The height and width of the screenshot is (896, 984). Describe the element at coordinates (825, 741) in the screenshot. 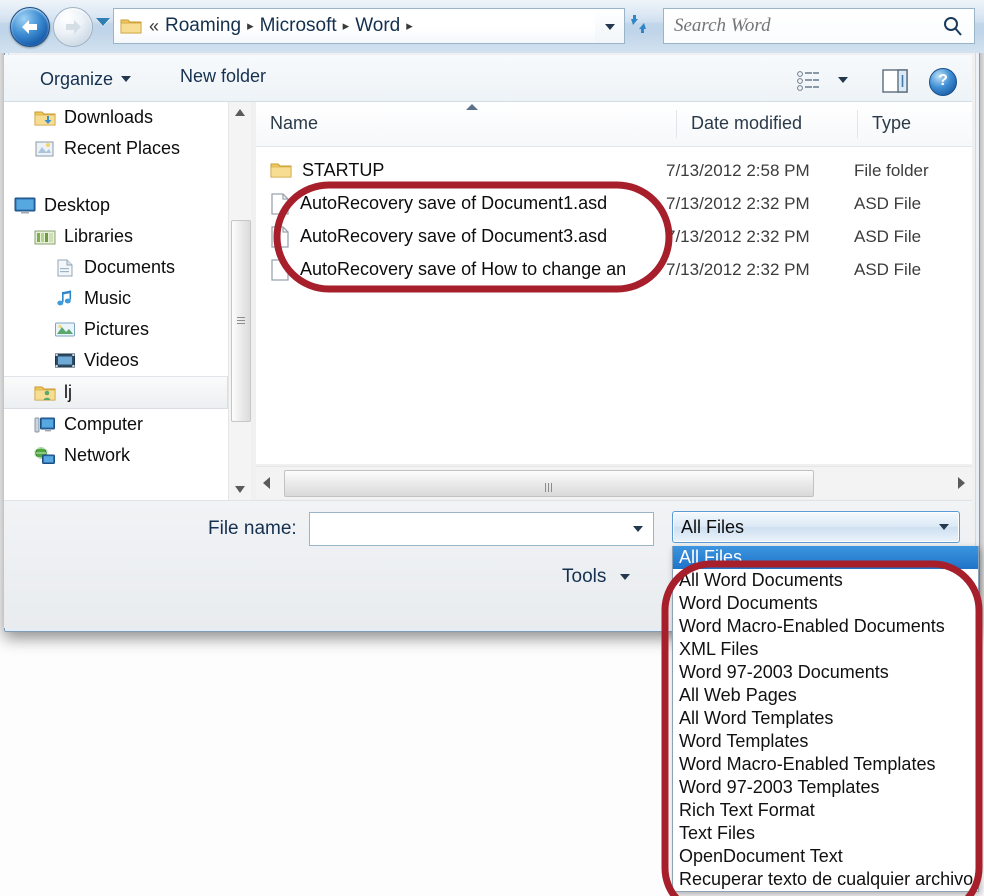

I see `dropdown-option-word-templates: Word Templates` at that location.